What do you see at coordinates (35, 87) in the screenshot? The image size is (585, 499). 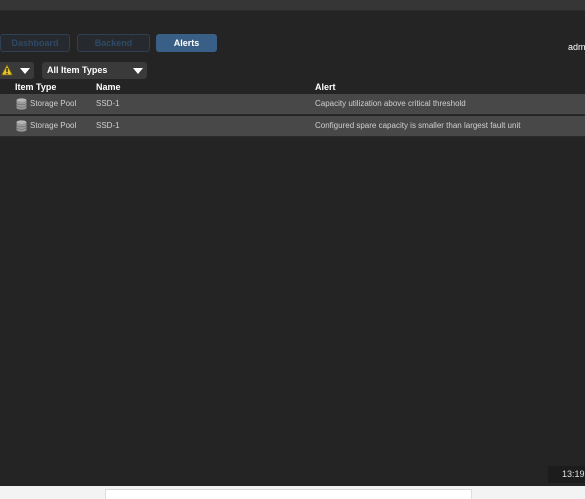 I see `column-header-item-type: Item Type` at bounding box center [35, 87].